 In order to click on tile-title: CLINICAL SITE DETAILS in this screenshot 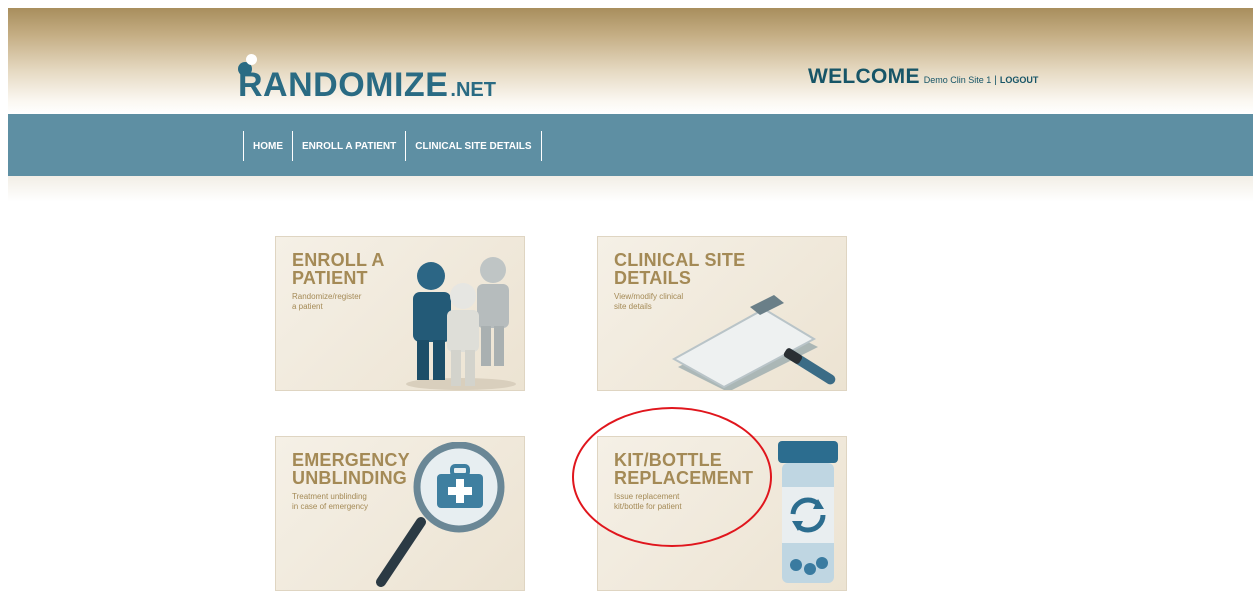, I will do `click(680, 269)`.